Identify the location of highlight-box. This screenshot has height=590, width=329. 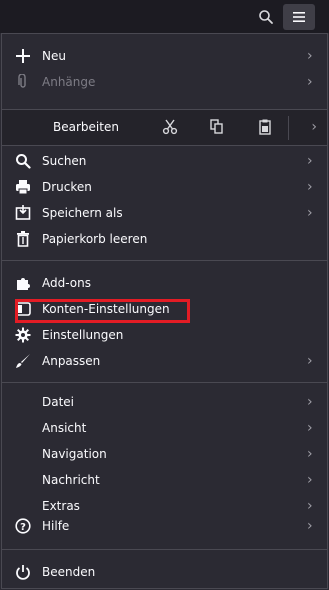
(102, 311).